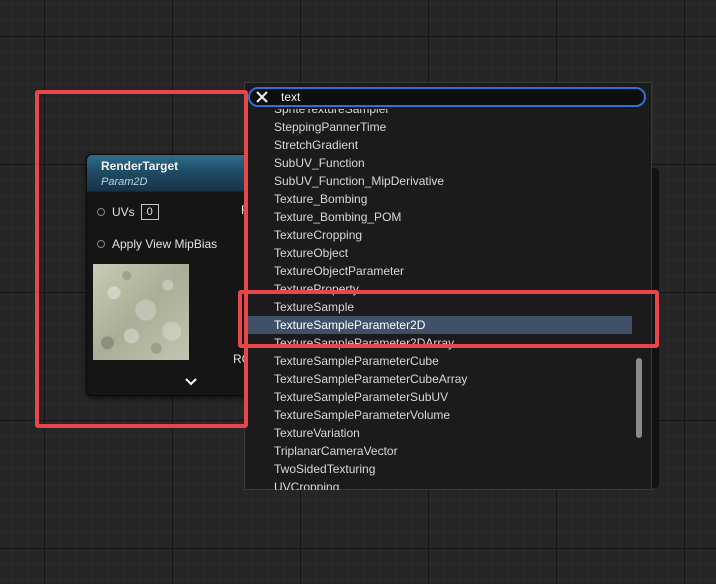  What do you see at coordinates (439, 379) in the screenshot?
I see `list-item: TextureSampleParameterCubeArray` at bounding box center [439, 379].